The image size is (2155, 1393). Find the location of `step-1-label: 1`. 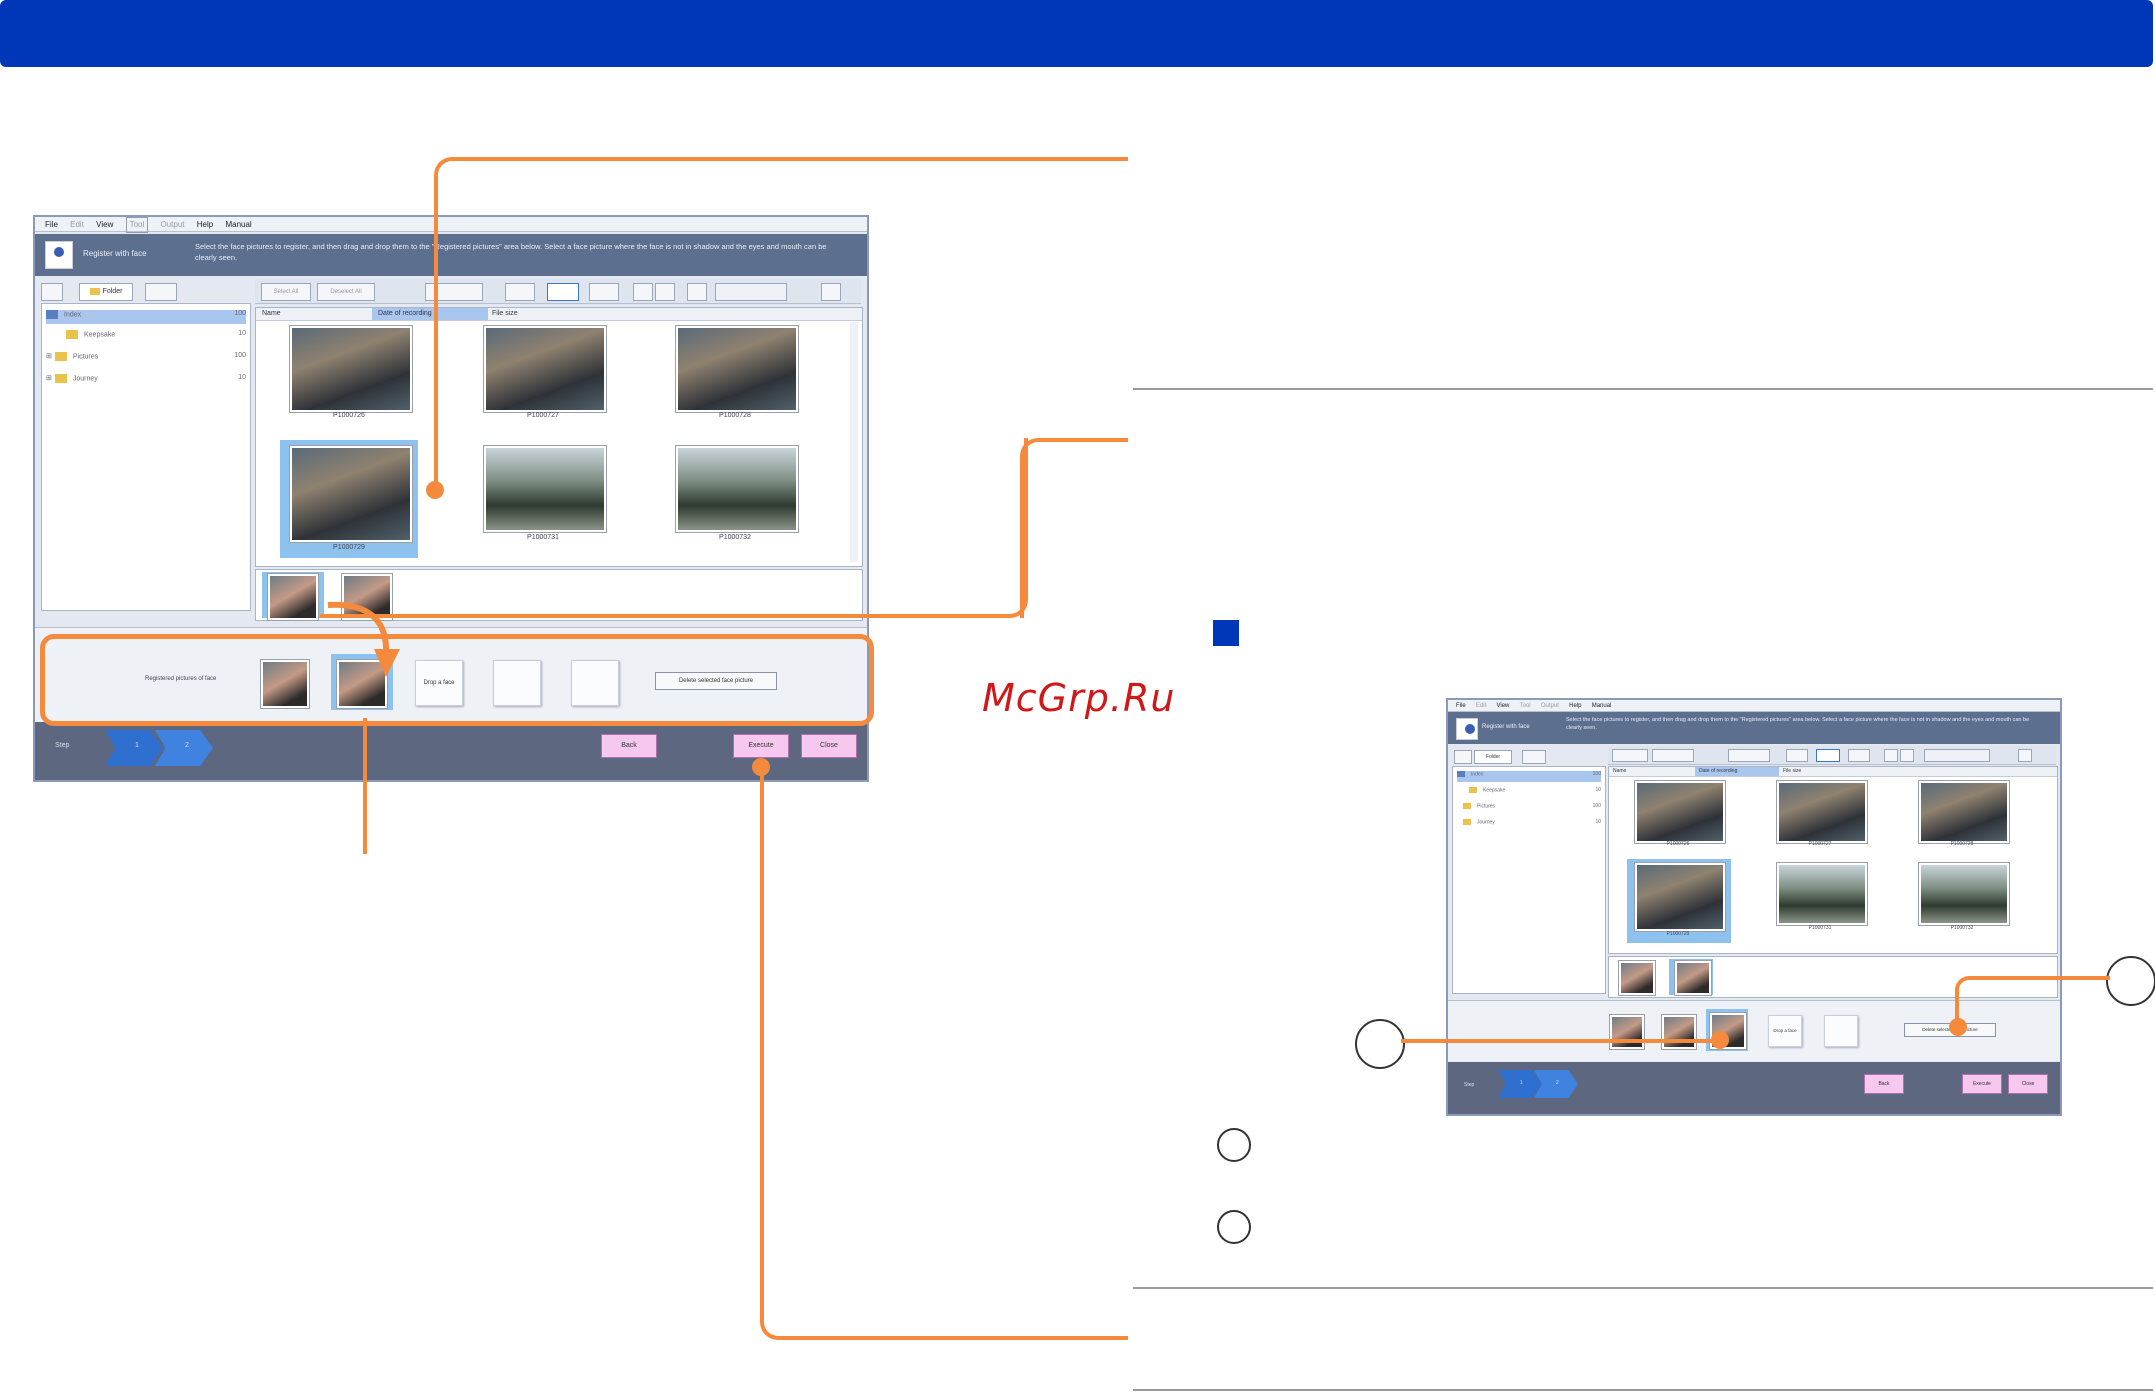

step-1-label: 1 is located at coordinates (1521, 1083).